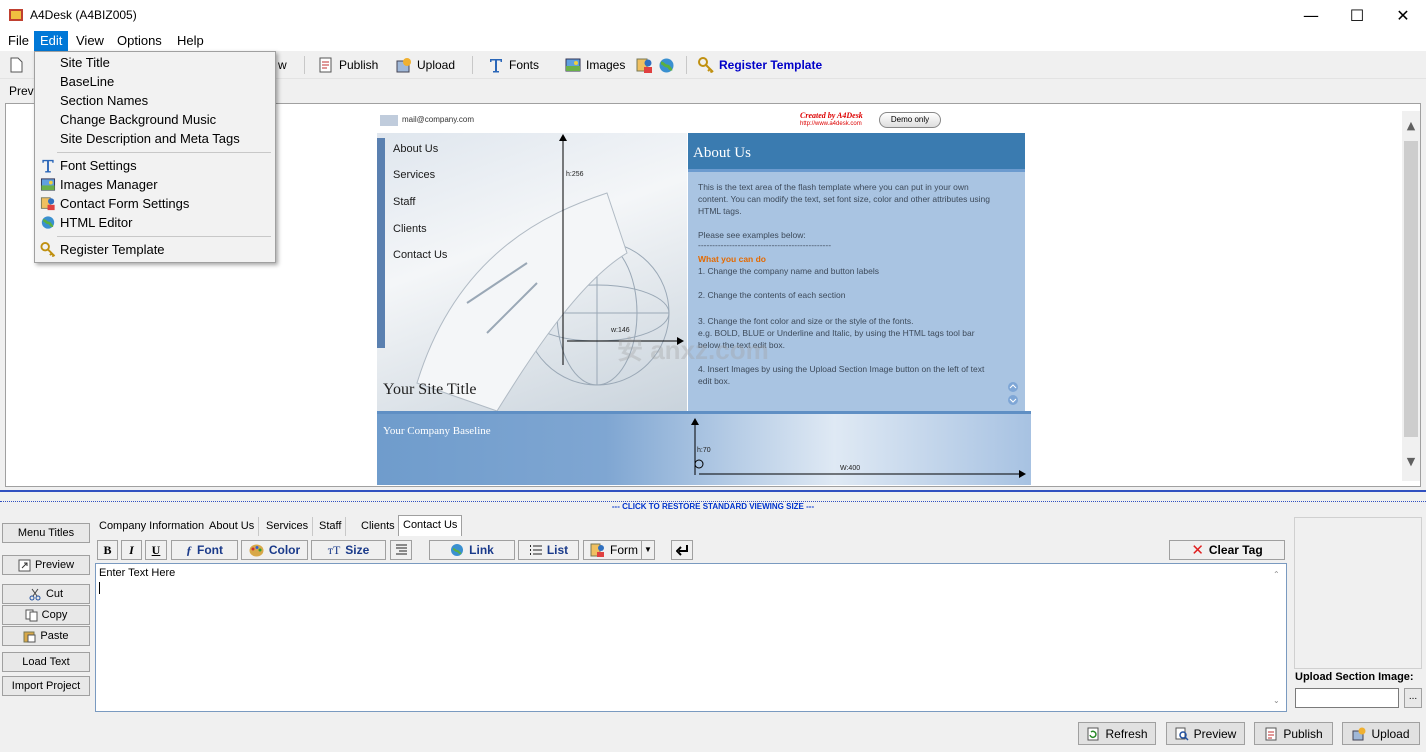 This screenshot has width=1426, height=752. Describe the element at coordinates (414, 175) in the screenshot. I see `template-nav-services: Services` at that location.